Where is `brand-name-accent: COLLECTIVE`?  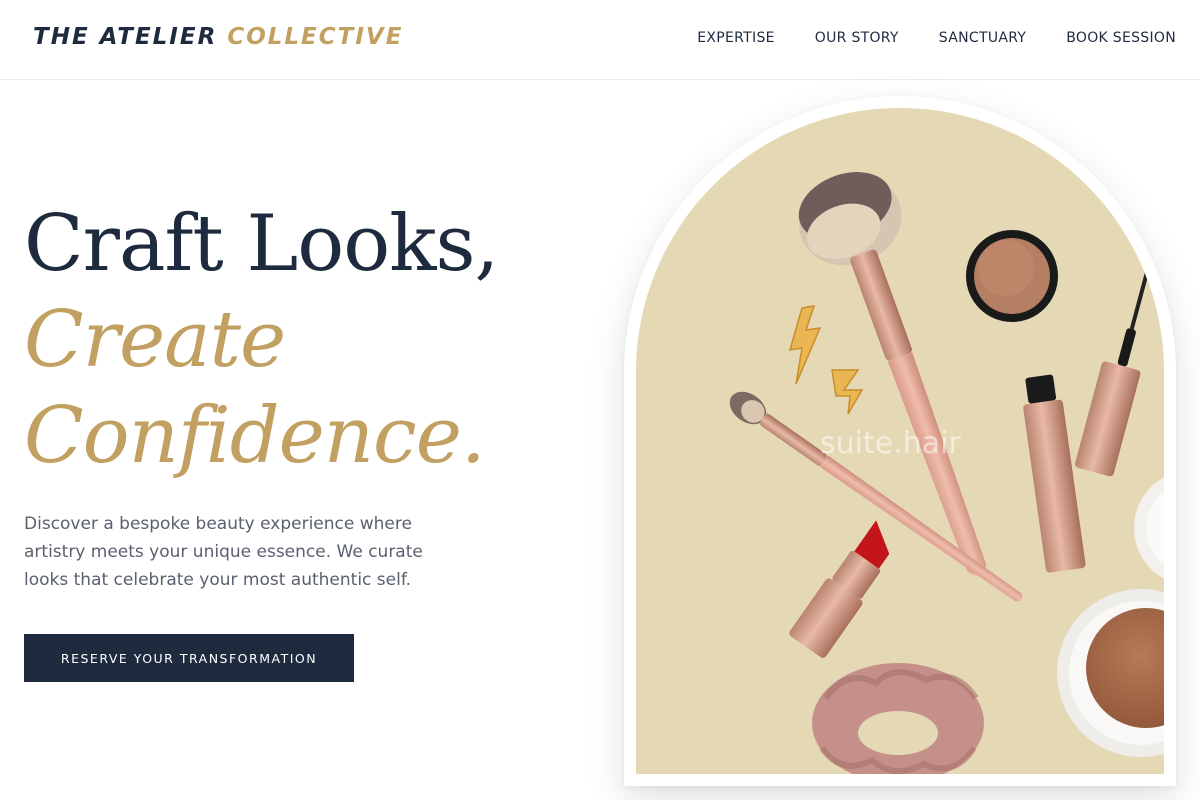
brand-name-accent: COLLECTIVE is located at coordinates (315, 37).